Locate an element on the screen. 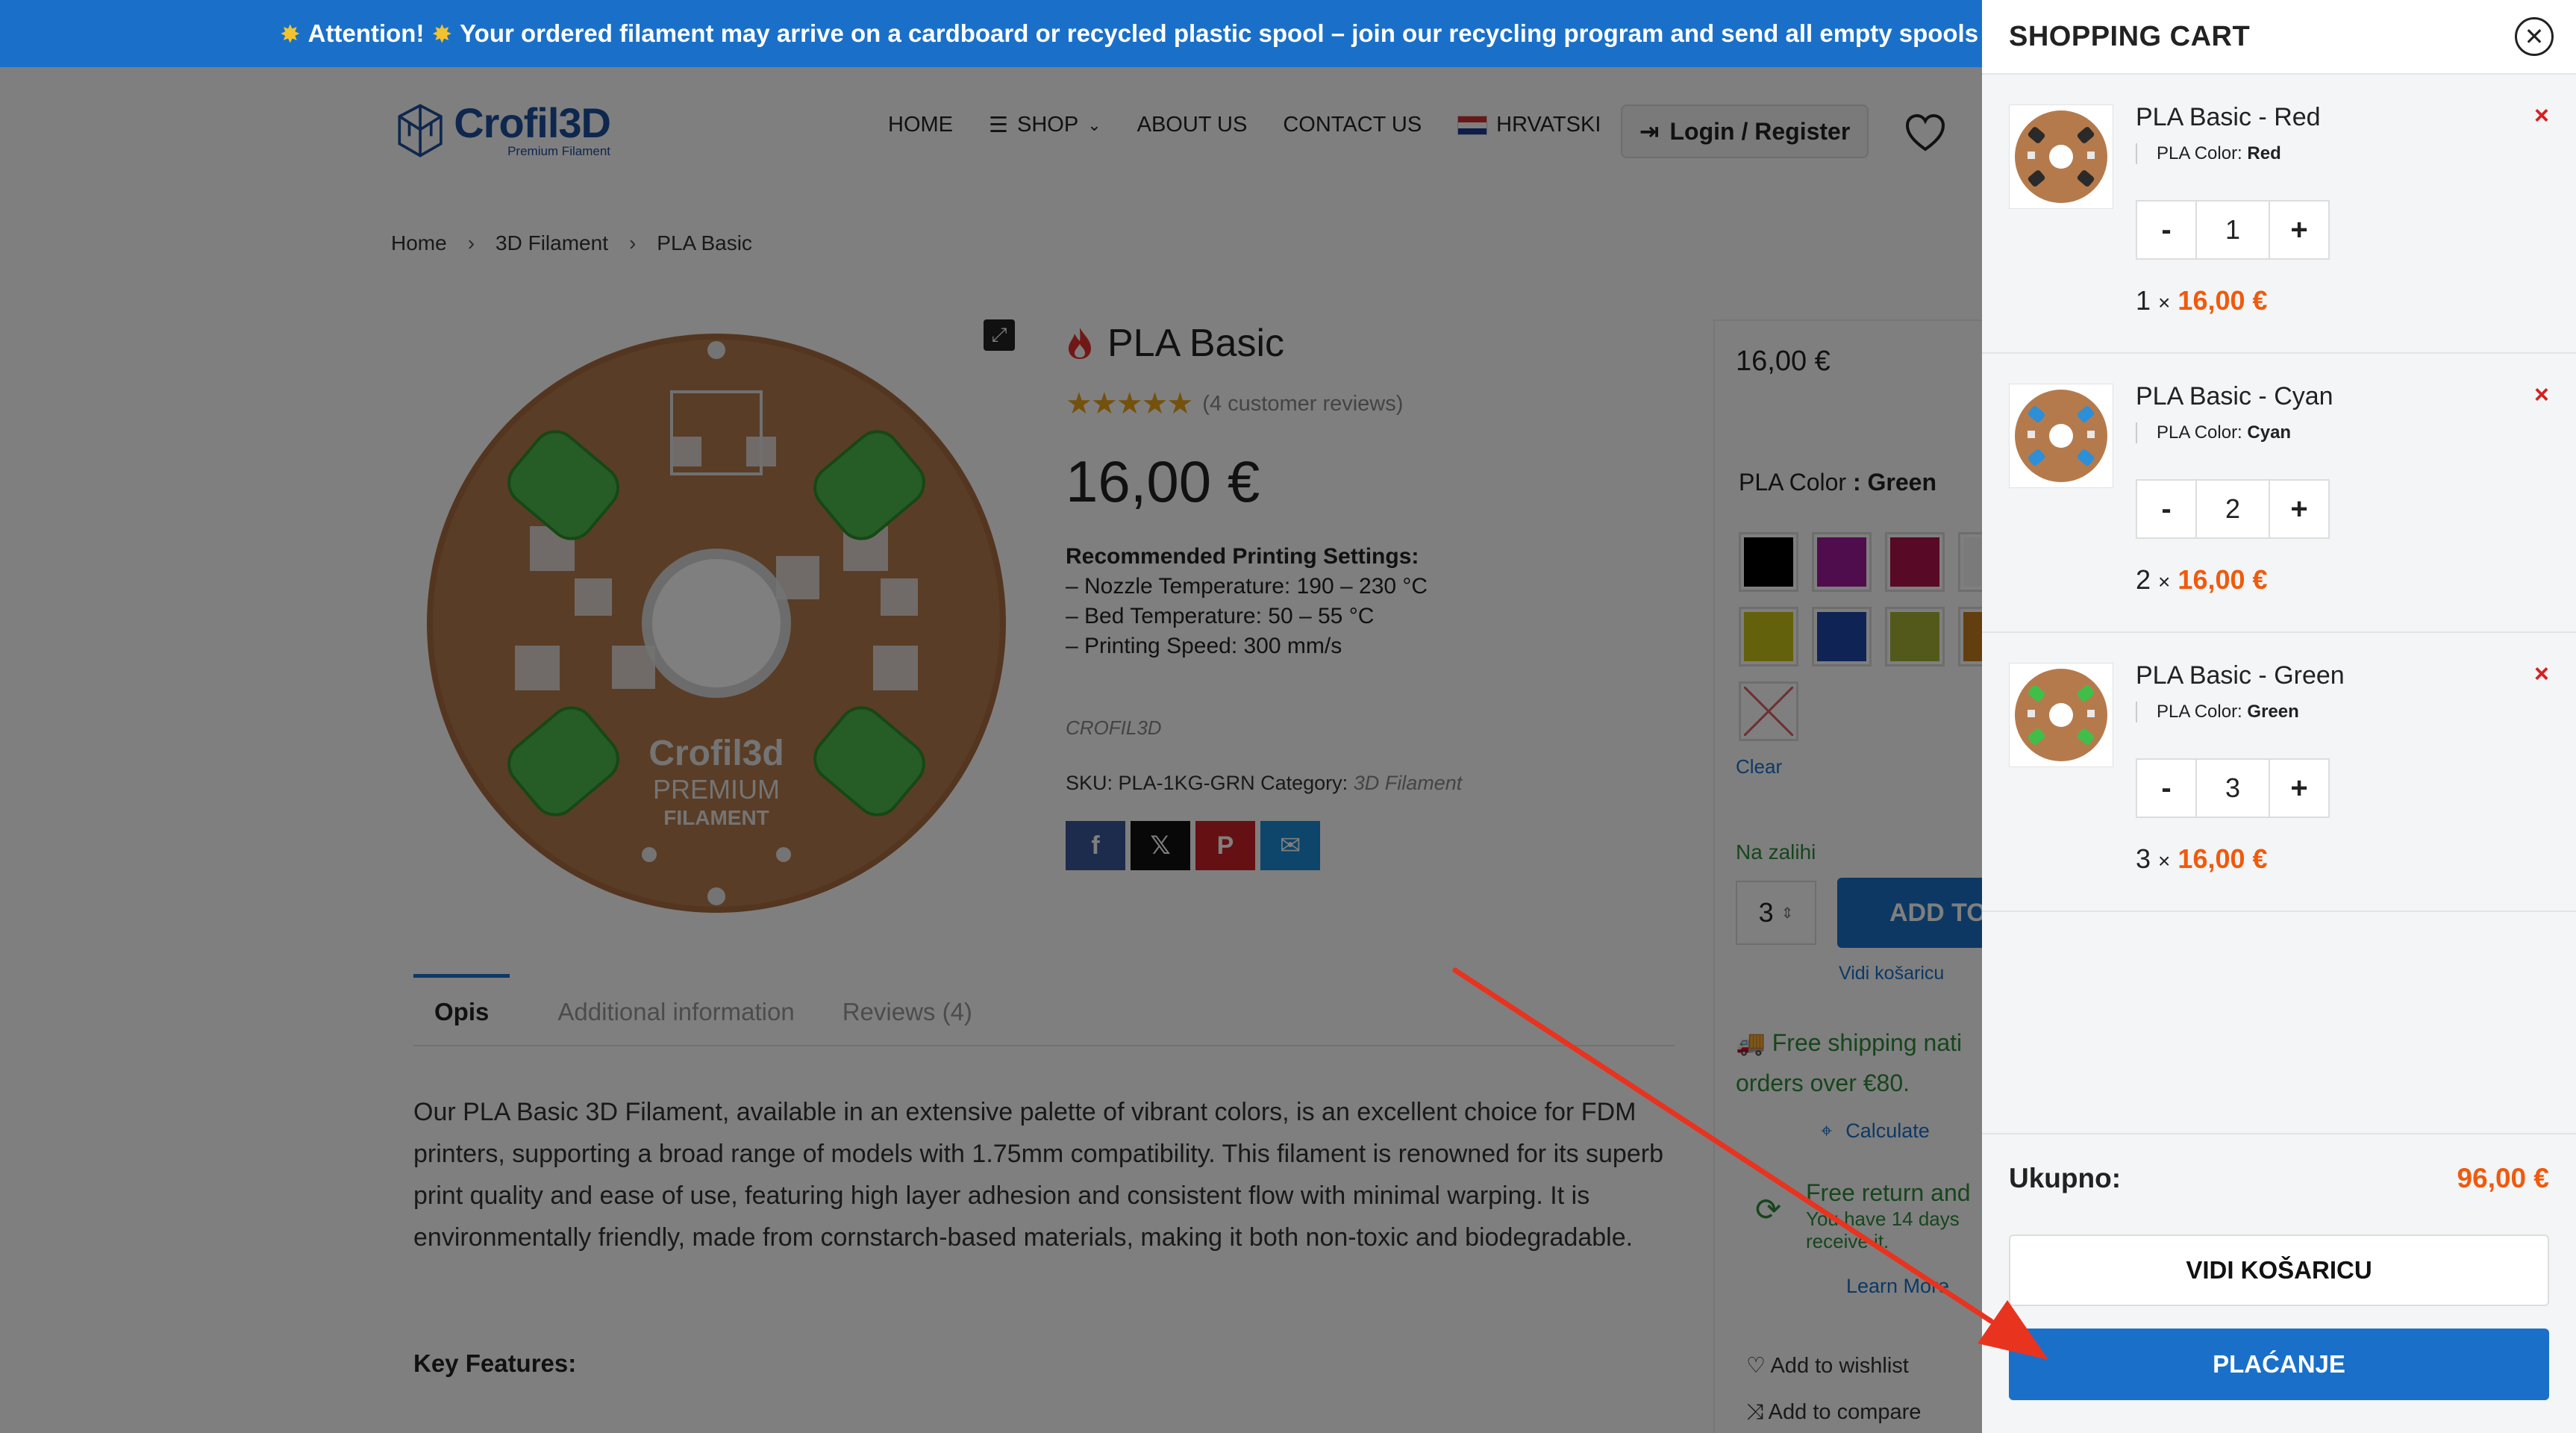  item-count: 2 is located at coordinates (2143, 579).